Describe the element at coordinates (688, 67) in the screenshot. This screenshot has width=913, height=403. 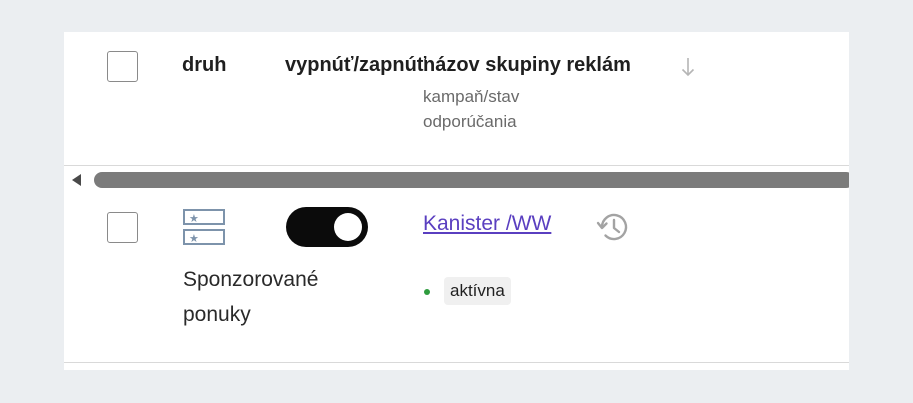
I see `sort-arrow-down-icon` at that location.